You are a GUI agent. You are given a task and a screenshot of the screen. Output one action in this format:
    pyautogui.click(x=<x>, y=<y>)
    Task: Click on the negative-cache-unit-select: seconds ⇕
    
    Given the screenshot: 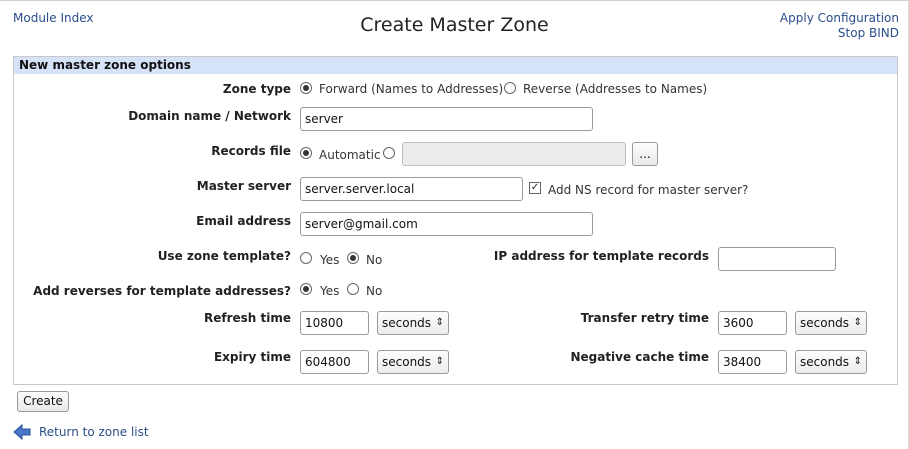 What is the action you would take?
    pyautogui.click(x=831, y=362)
    